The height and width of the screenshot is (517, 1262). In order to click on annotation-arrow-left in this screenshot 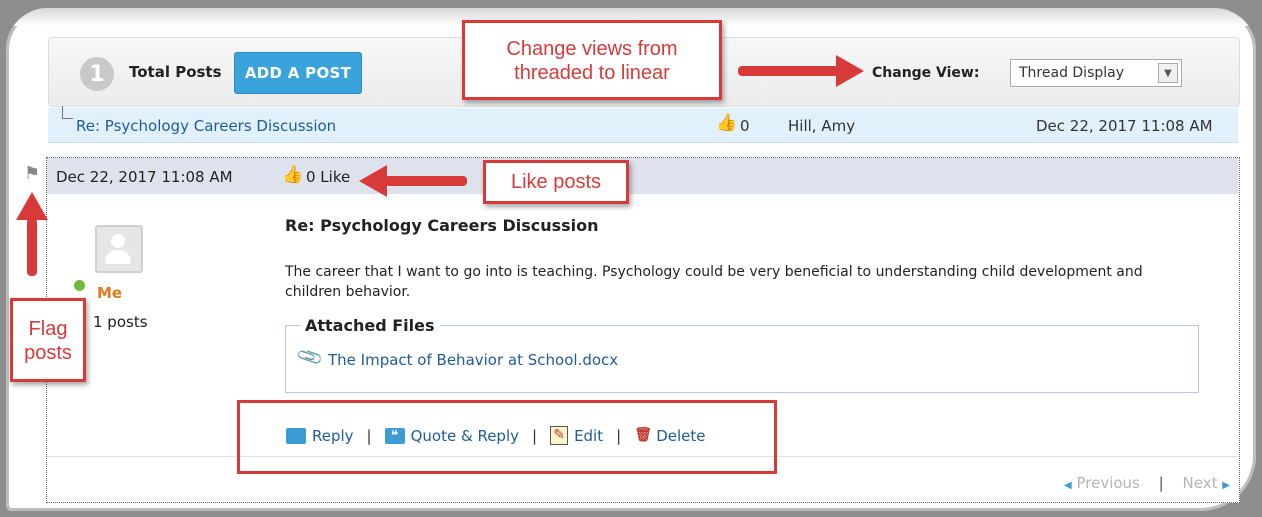, I will do `click(413, 181)`.